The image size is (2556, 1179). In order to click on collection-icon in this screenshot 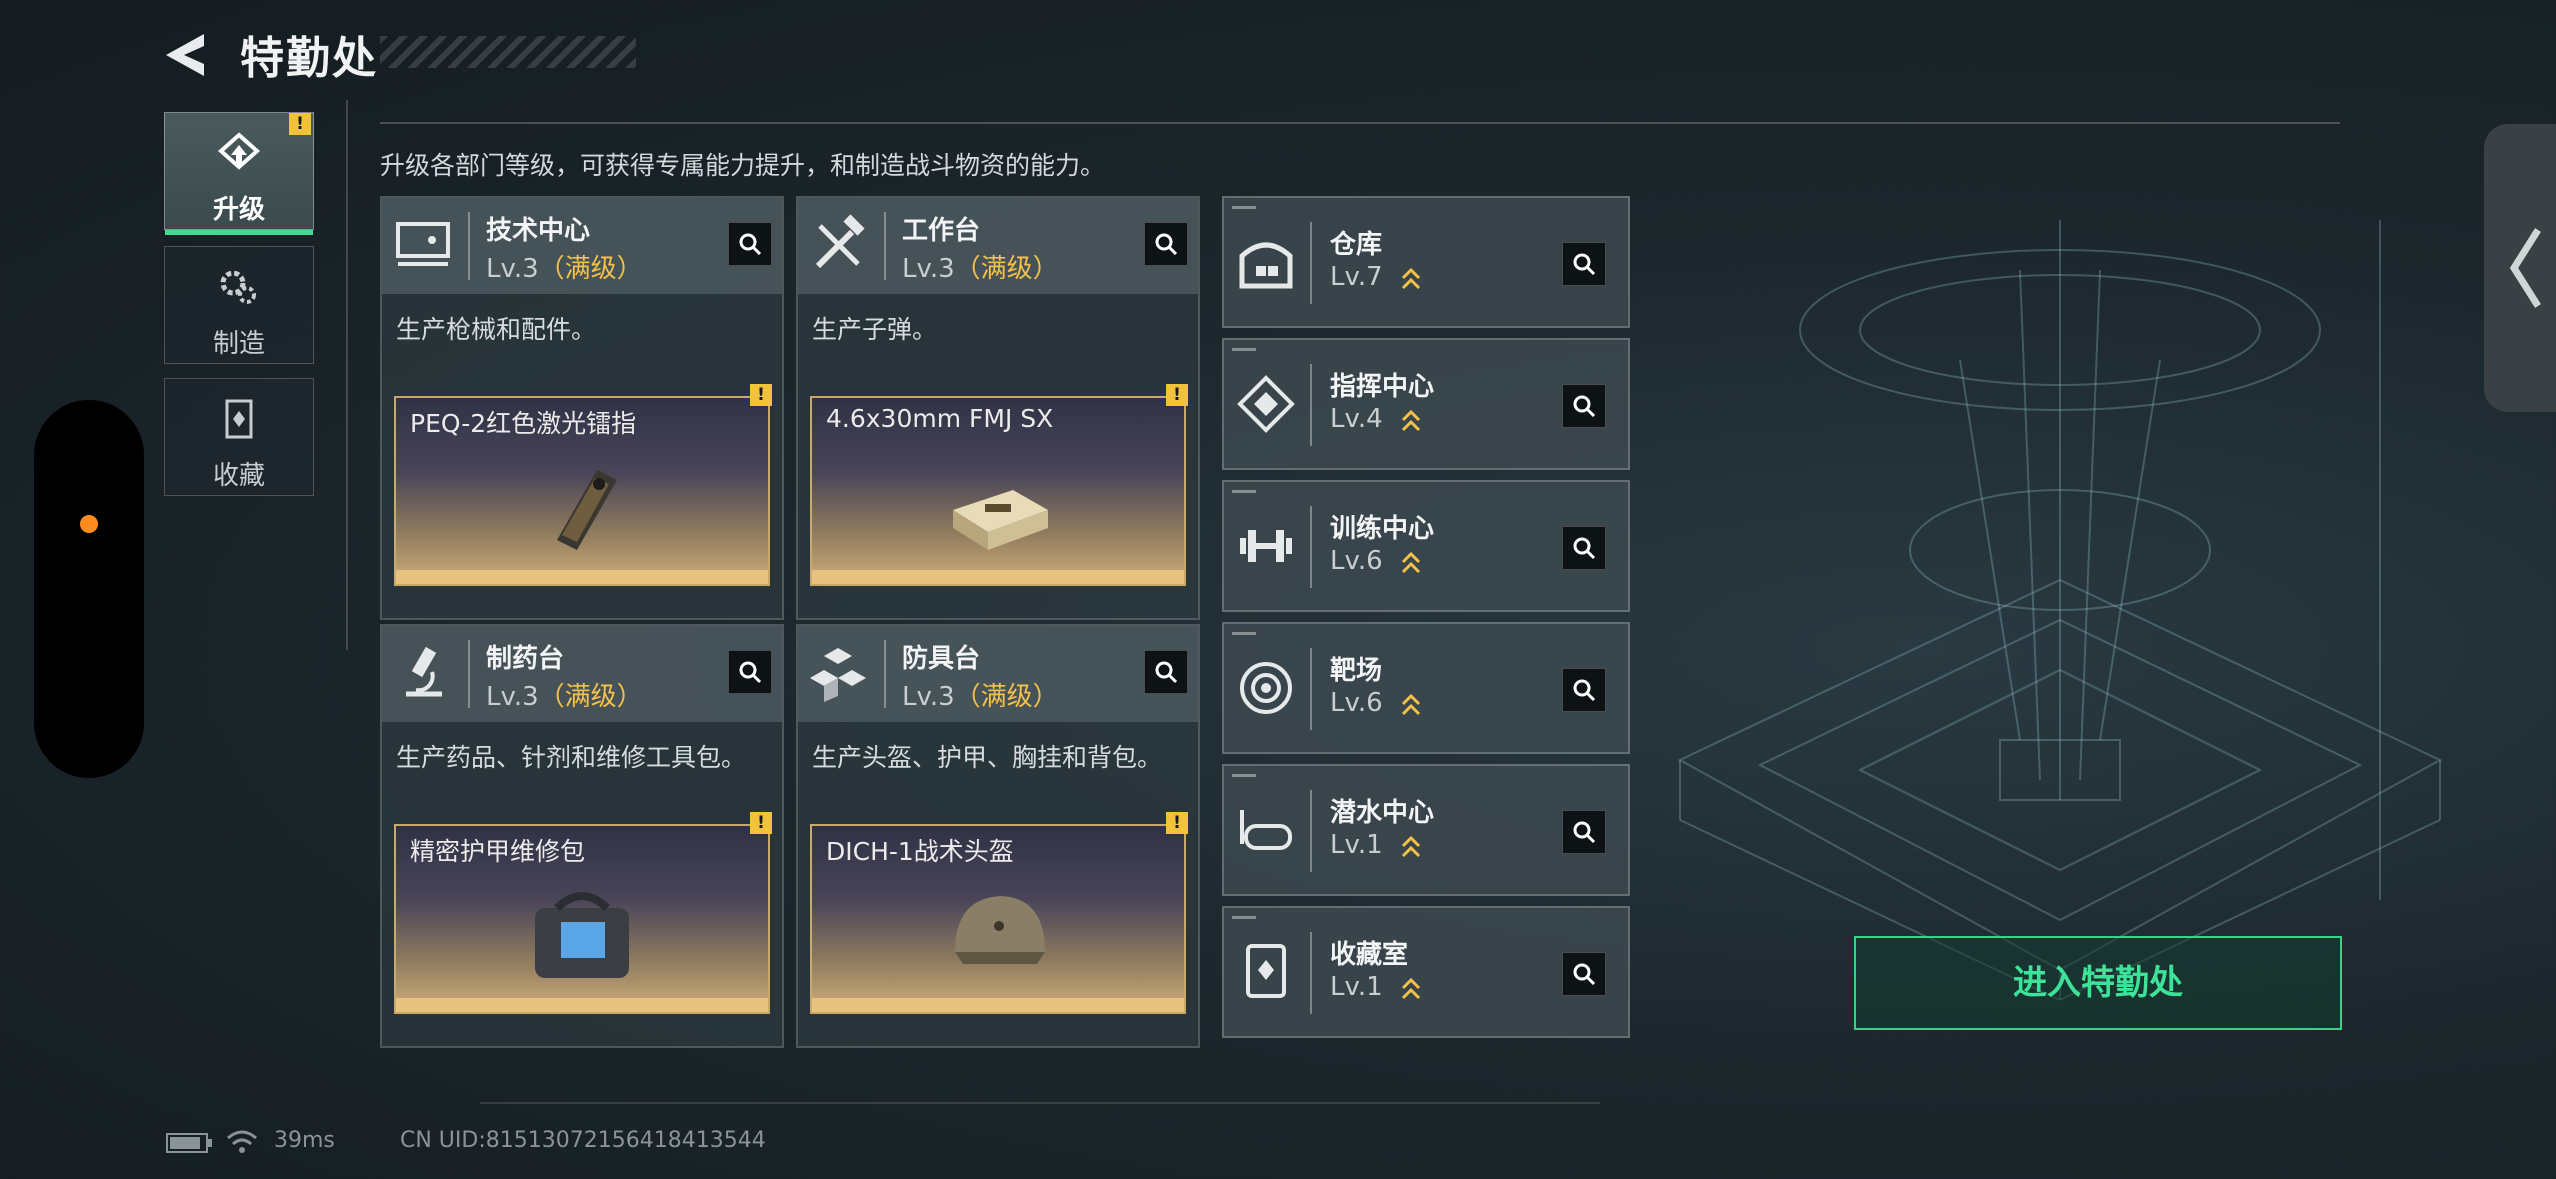, I will do `click(239, 419)`.